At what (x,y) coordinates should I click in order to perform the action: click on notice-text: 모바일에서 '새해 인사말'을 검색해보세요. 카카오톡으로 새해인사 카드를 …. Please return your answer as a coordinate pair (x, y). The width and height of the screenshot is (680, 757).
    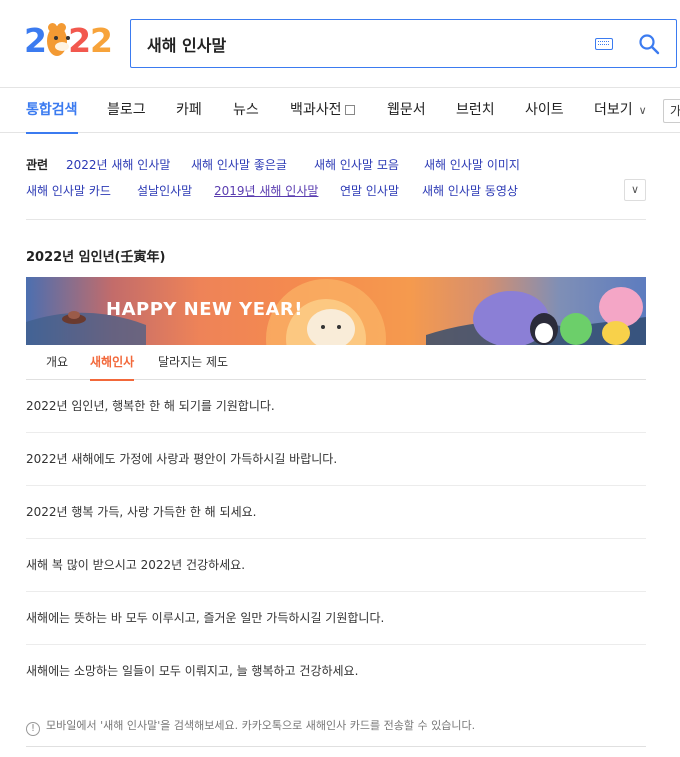
    Looking at the image, I should click on (261, 725).